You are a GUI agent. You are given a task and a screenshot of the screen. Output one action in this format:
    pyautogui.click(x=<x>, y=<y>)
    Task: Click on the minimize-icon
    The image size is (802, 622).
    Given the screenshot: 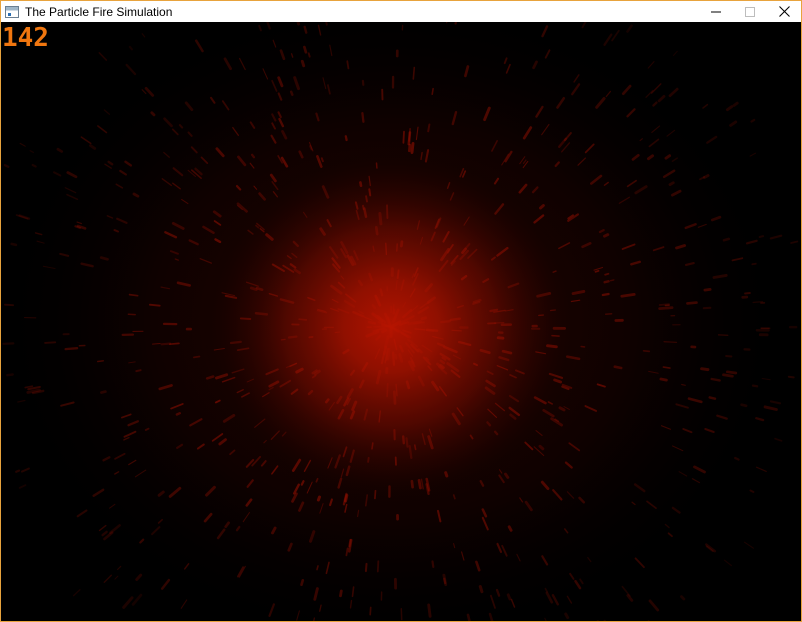 What is the action you would take?
    pyautogui.click(x=716, y=11)
    